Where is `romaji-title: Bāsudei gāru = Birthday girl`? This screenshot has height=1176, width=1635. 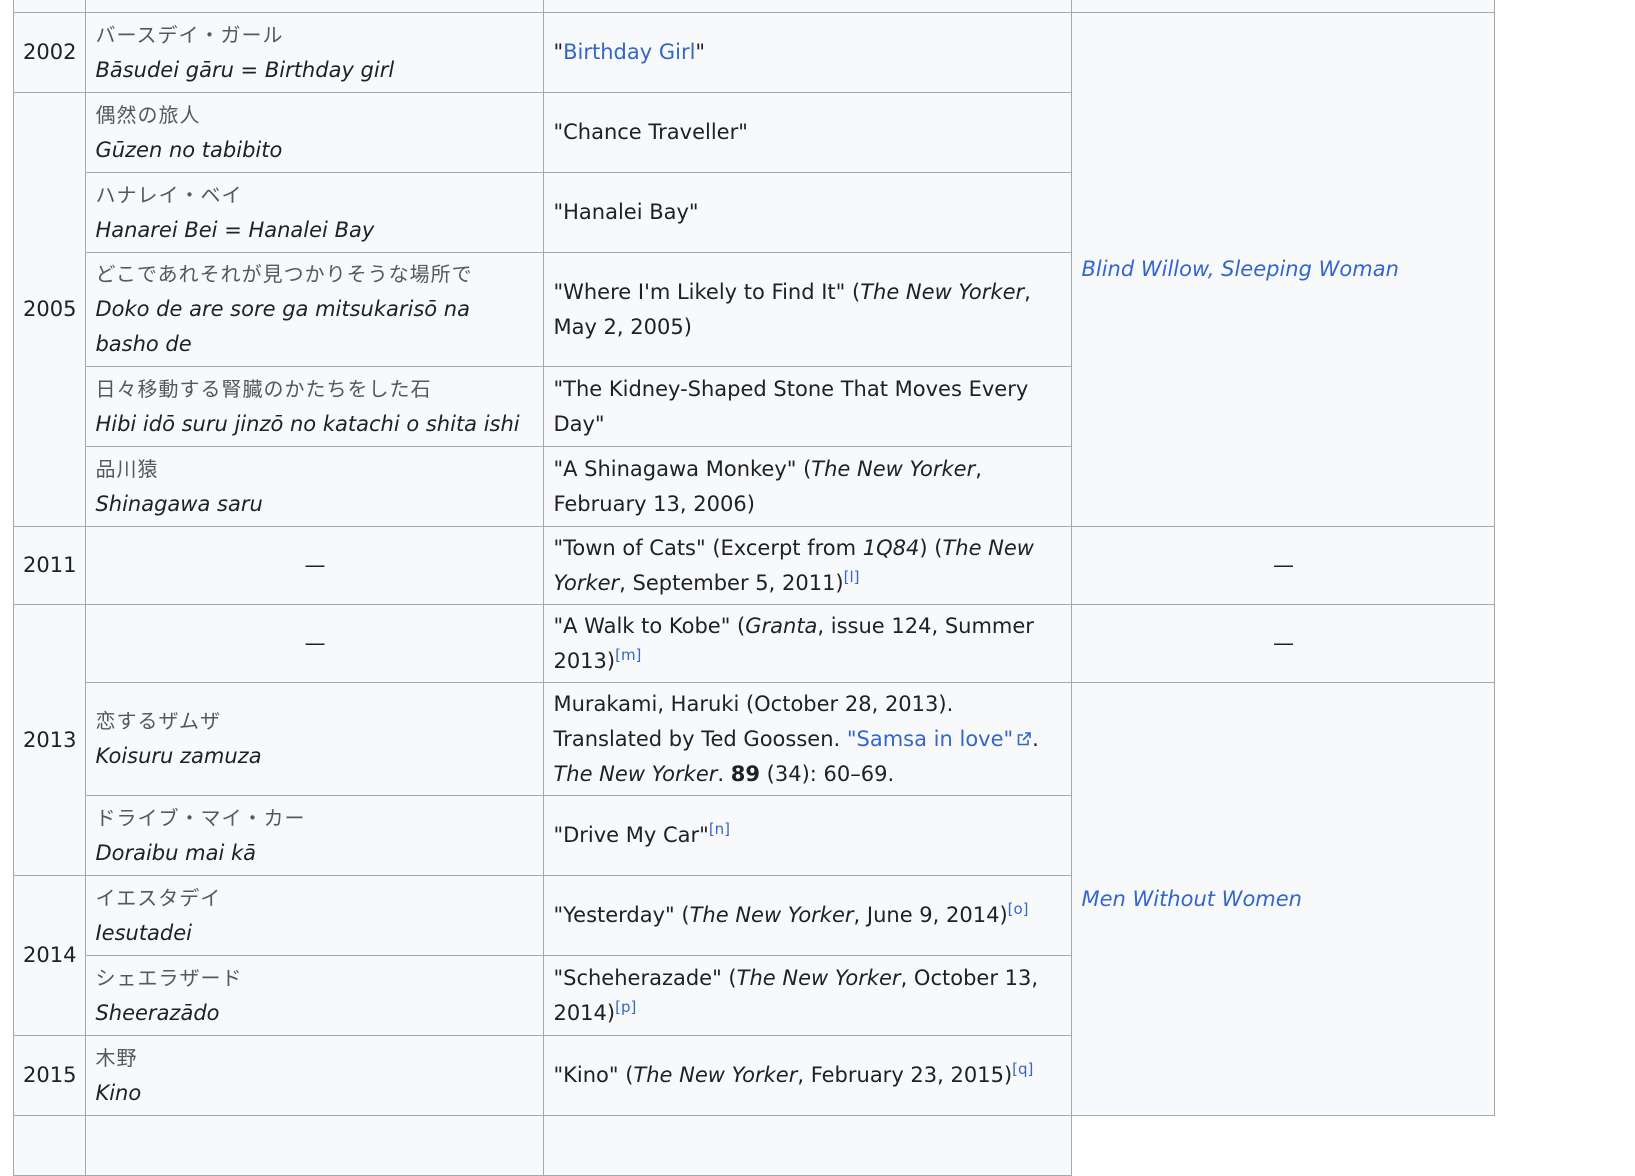 romaji-title: Bāsudei gāru = Birthday girl is located at coordinates (245, 69).